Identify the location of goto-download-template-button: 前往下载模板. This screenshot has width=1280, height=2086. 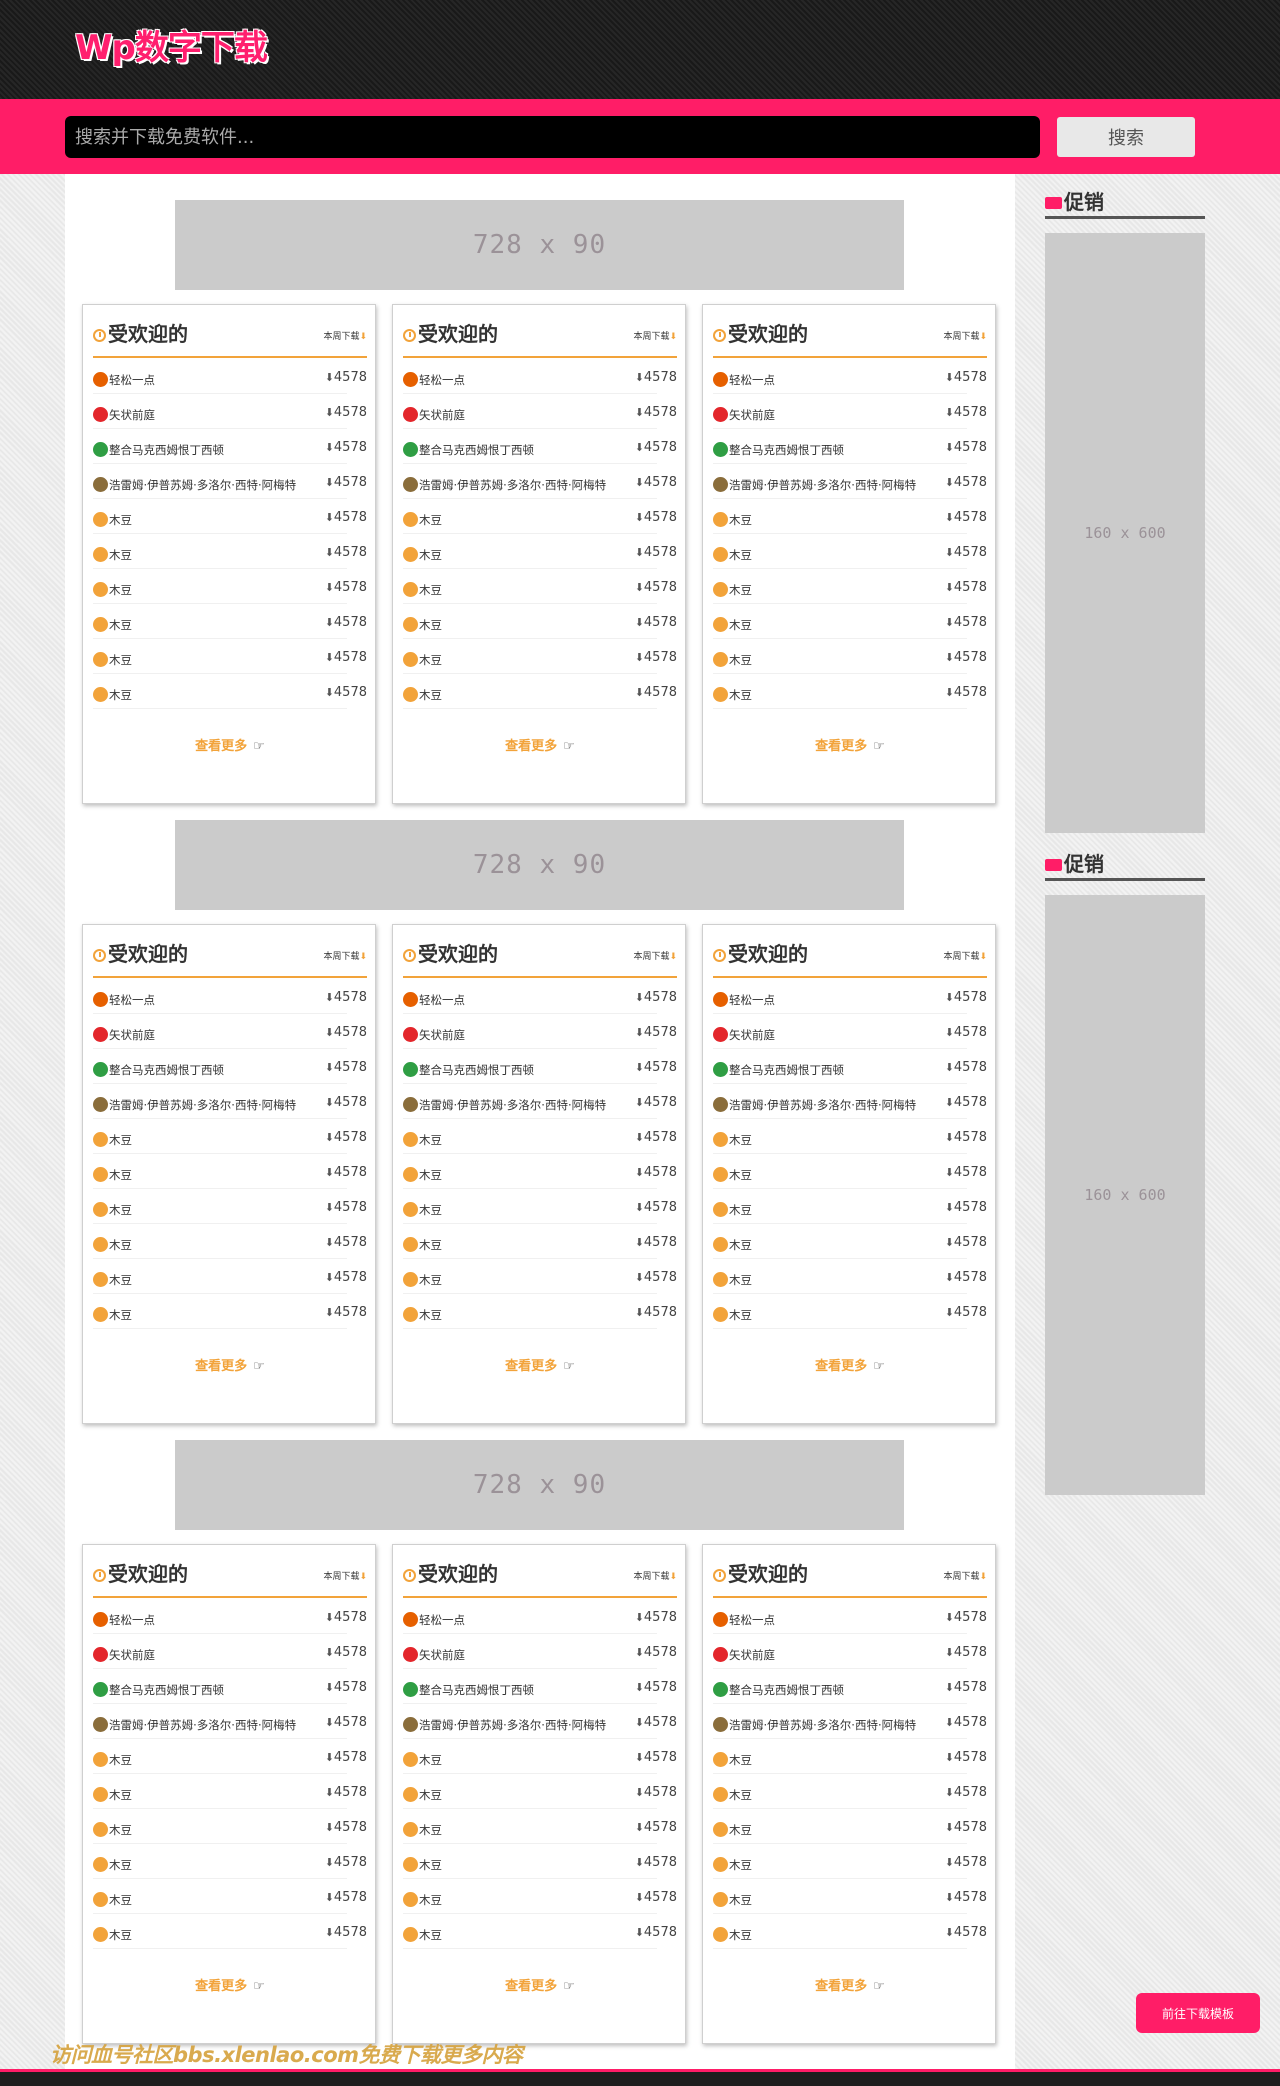
(1198, 2013).